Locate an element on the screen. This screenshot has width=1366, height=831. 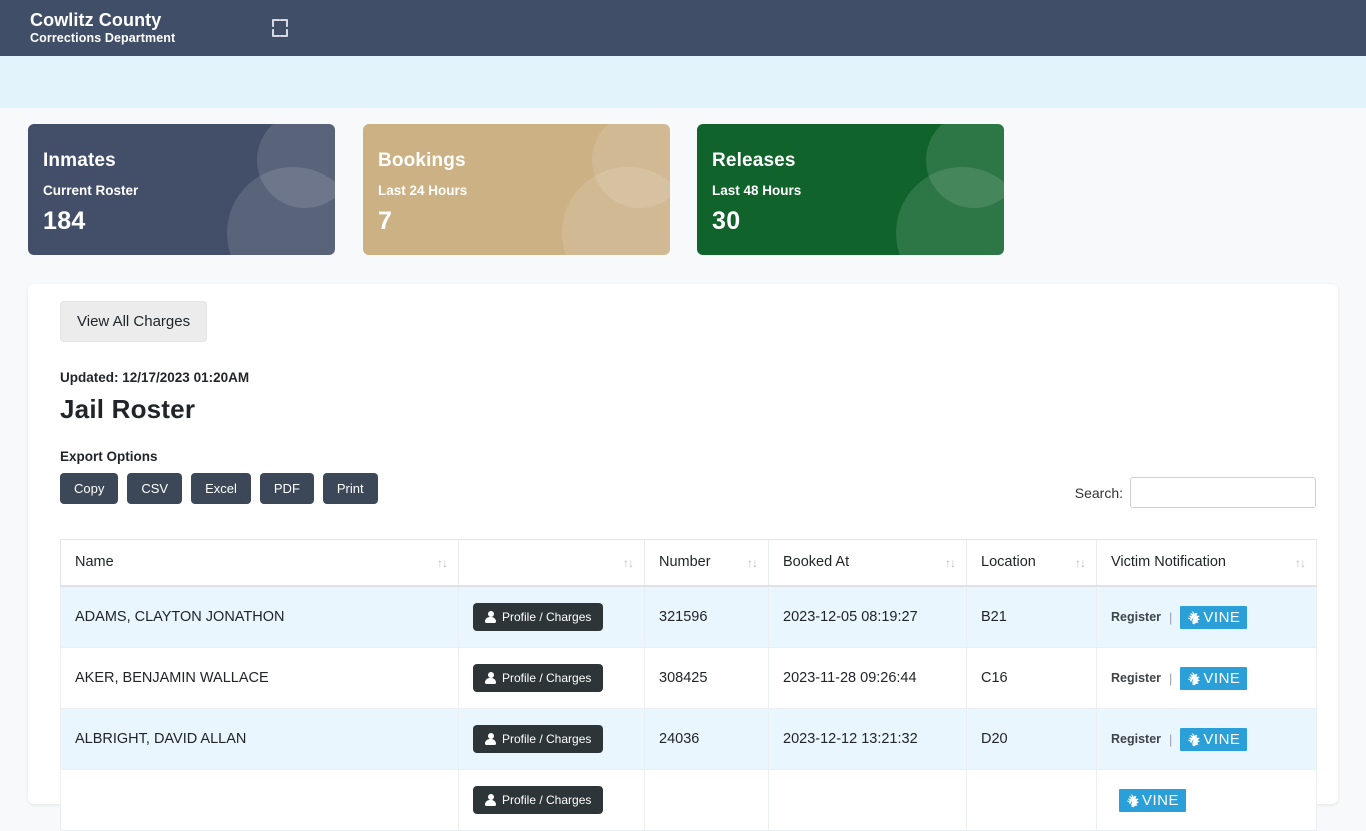
stat-card-value: 30 is located at coordinates (726, 221).